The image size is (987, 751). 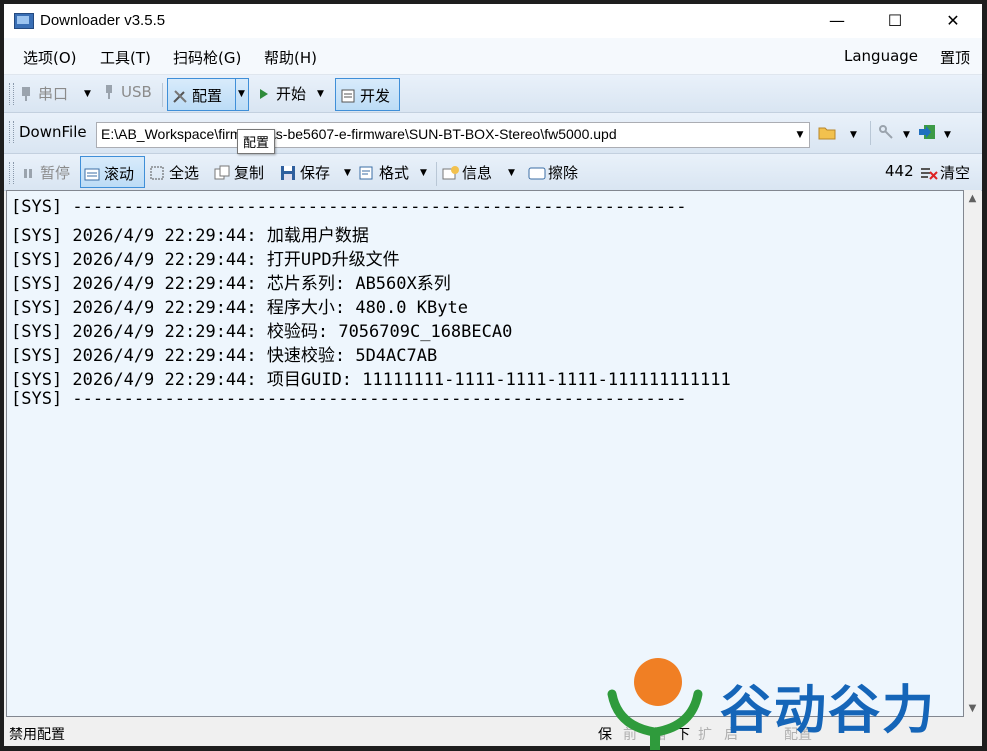 I want to click on scroll-up-icon: ▲, so click(x=972, y=198).